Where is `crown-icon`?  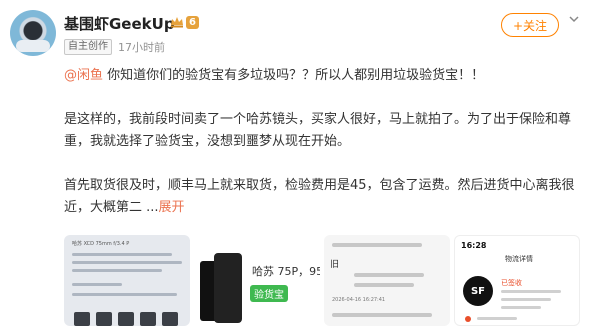 crown-icon is located at coordinates (177, 22).